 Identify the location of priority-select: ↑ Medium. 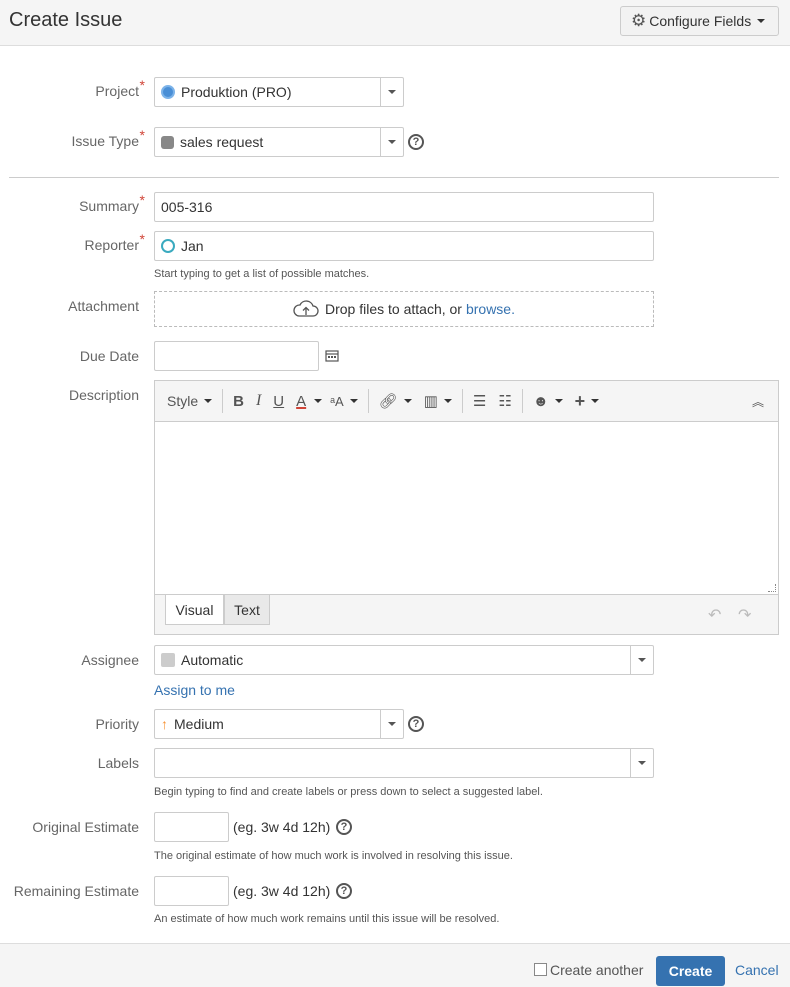
(279, 724).